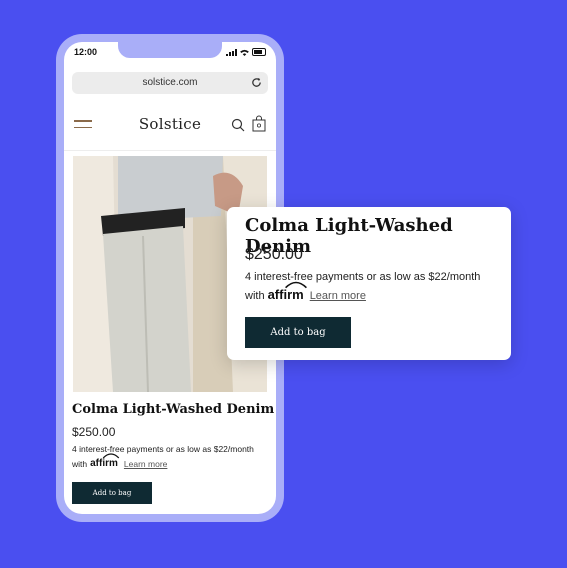 This screenshot has width=567, height=568. I want to click on reload-icon, so click(256, 82).